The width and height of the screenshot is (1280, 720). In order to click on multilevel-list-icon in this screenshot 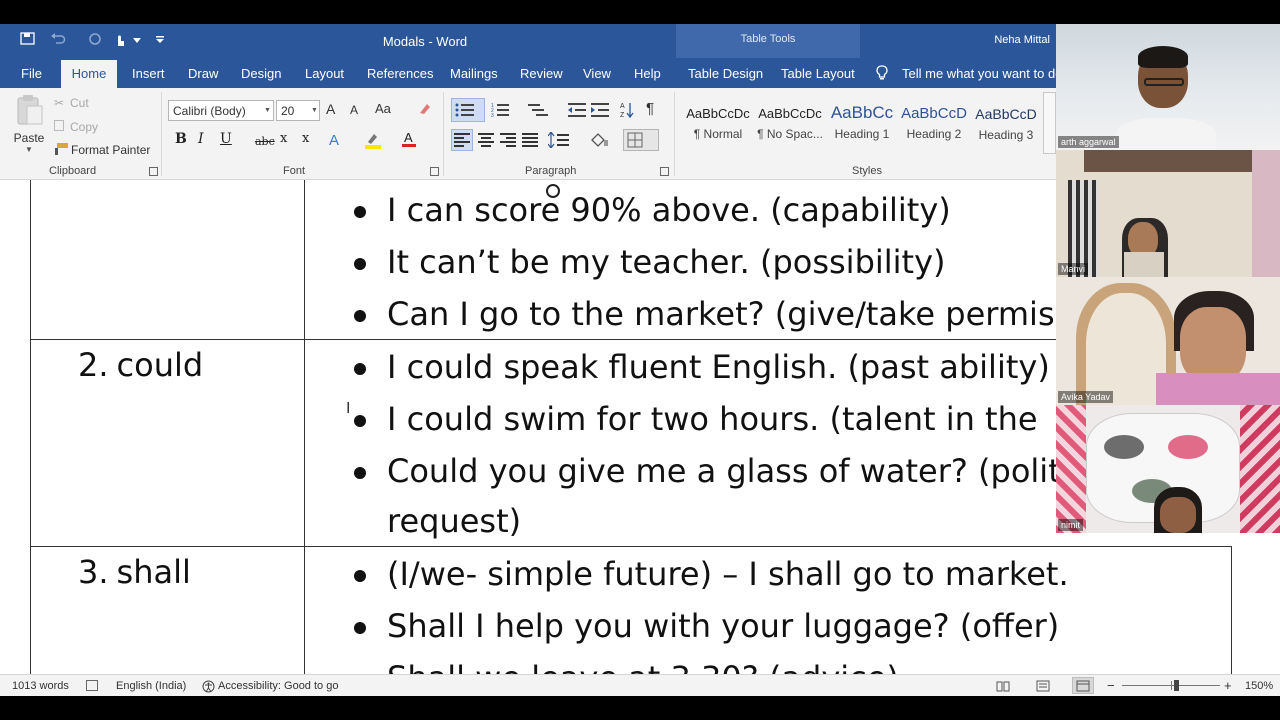, I will do `click(539, 111)`.